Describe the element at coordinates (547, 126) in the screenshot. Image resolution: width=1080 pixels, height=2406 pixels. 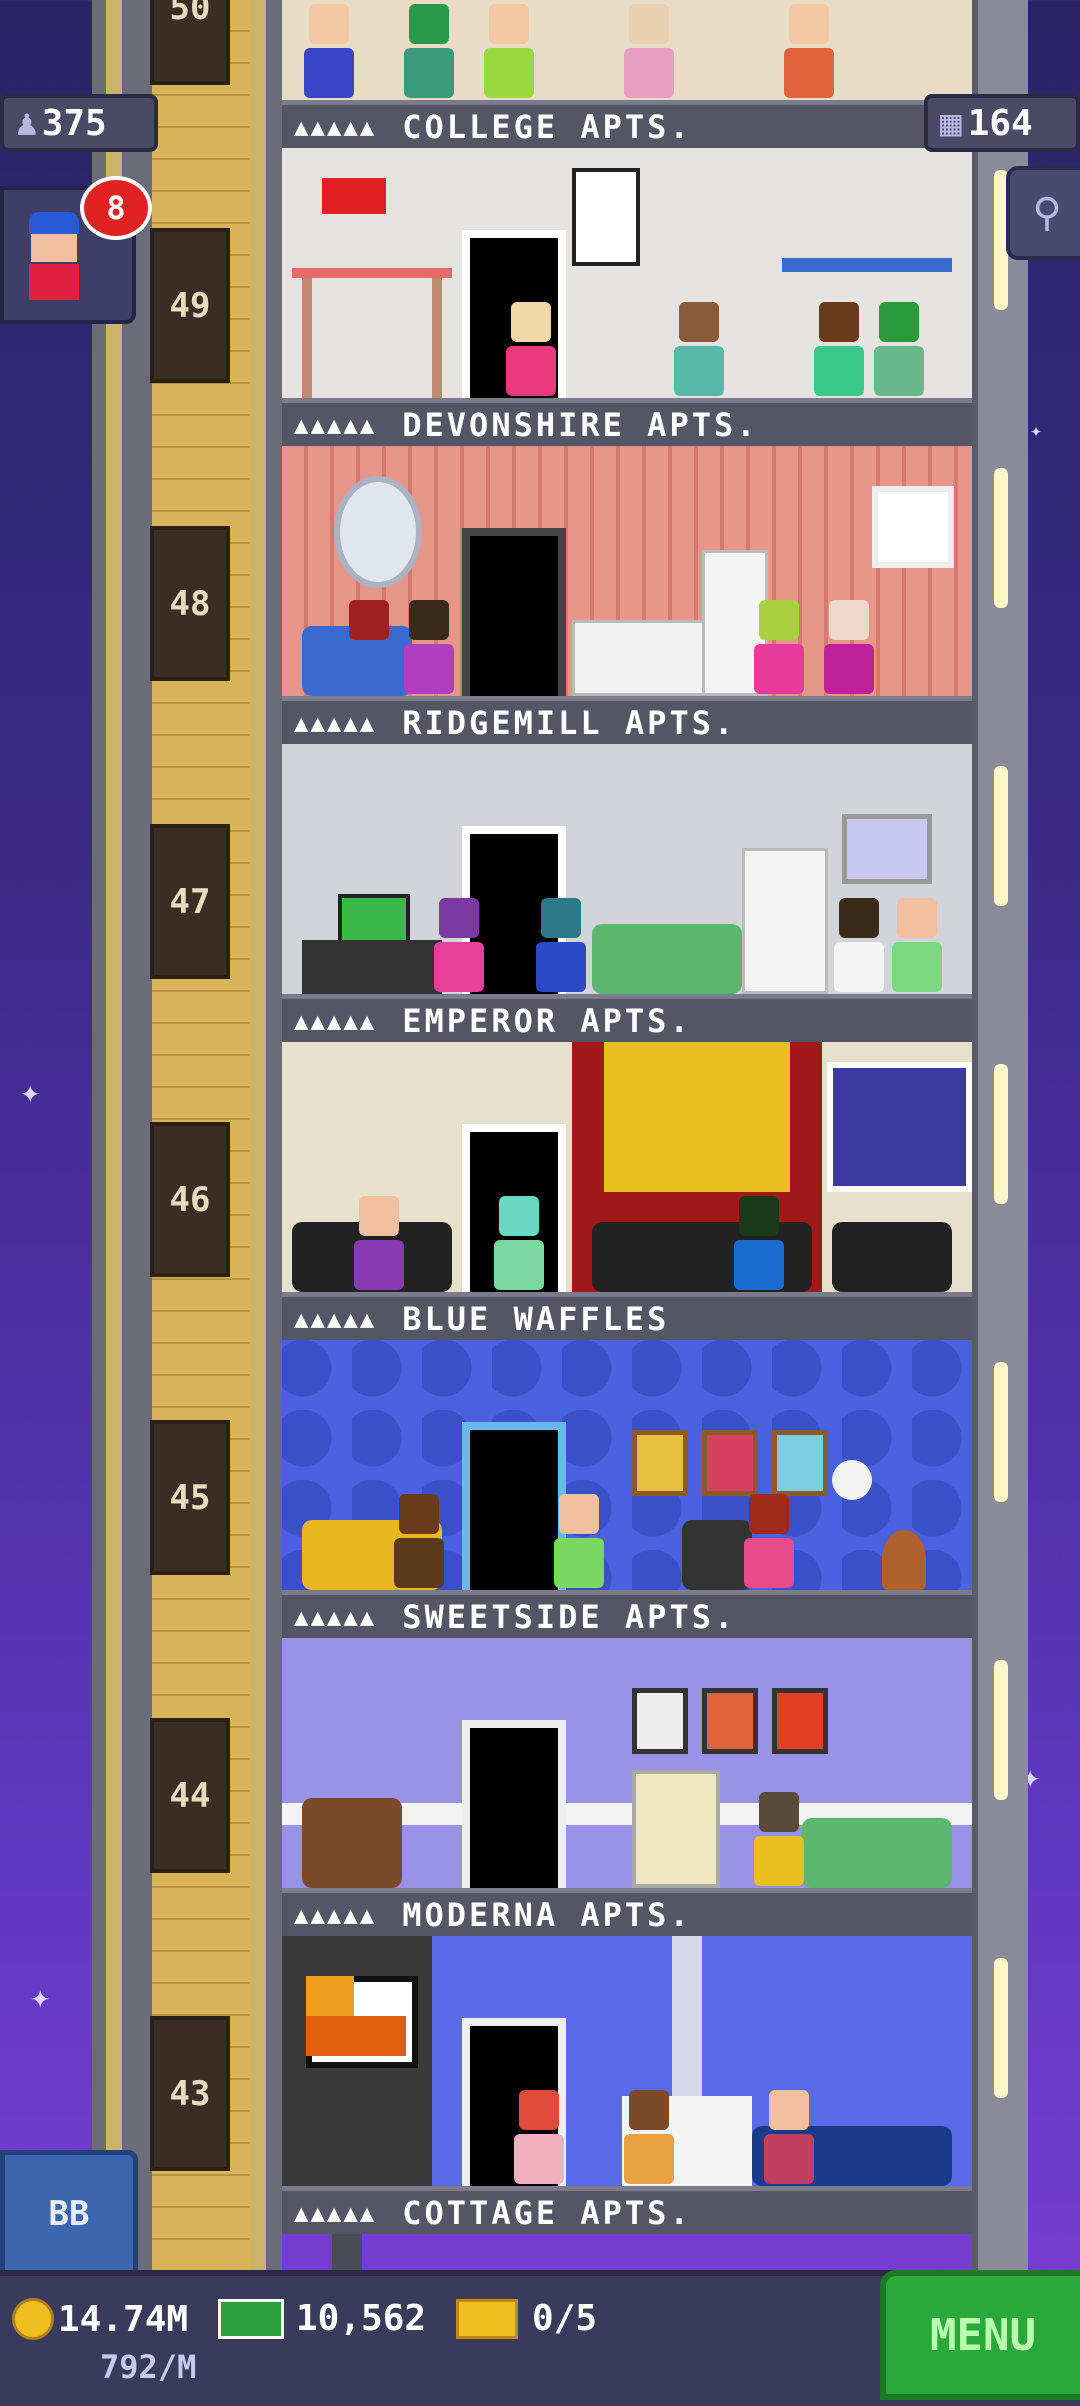
I see `floor-name: COLLEGE APTS.` at that location.